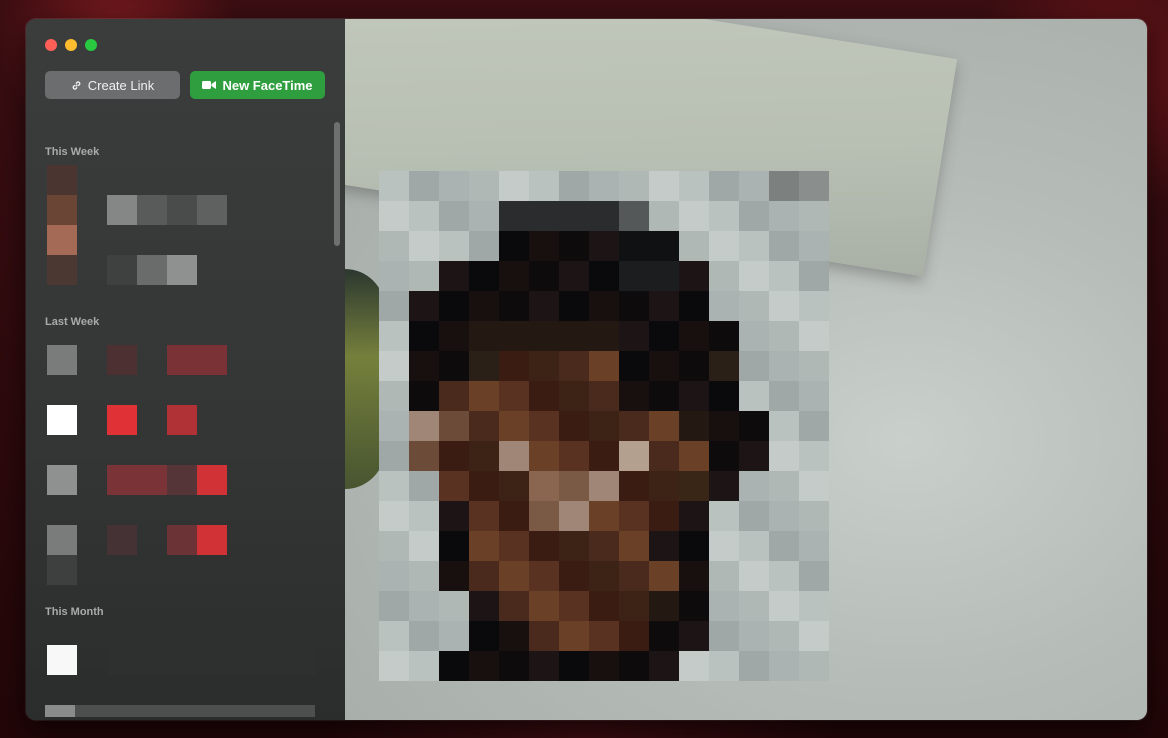 Image resolution: width=1168 pixels, height=738 pixels. Describe the element at coordinates (257, 85) in the screenshot. I see `new-facetime-button: New FaceTime` at that location.